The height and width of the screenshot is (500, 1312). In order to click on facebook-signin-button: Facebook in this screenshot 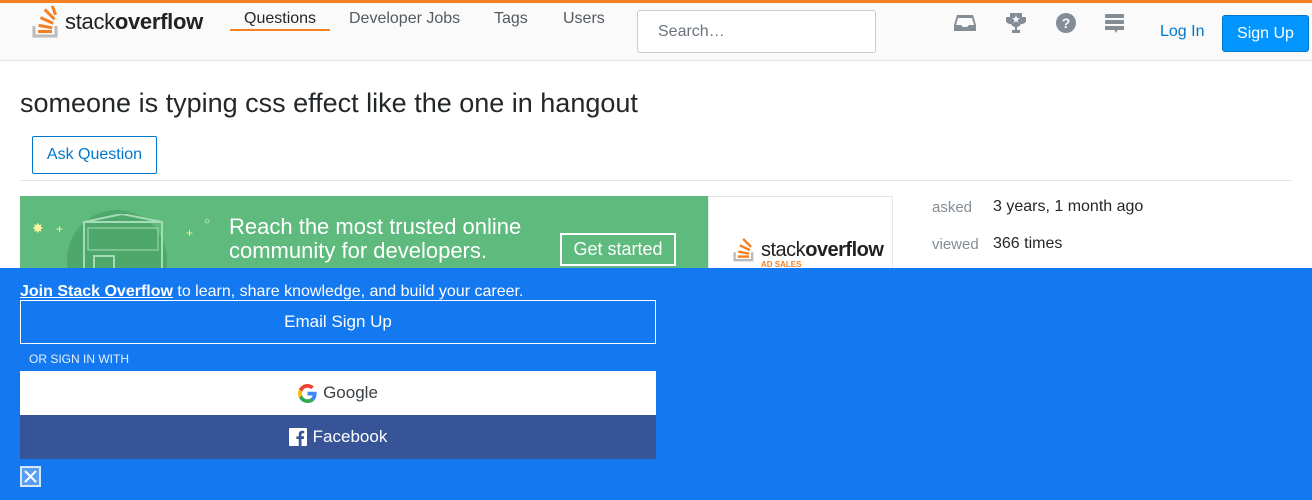, I will do `click(338, 437)`.